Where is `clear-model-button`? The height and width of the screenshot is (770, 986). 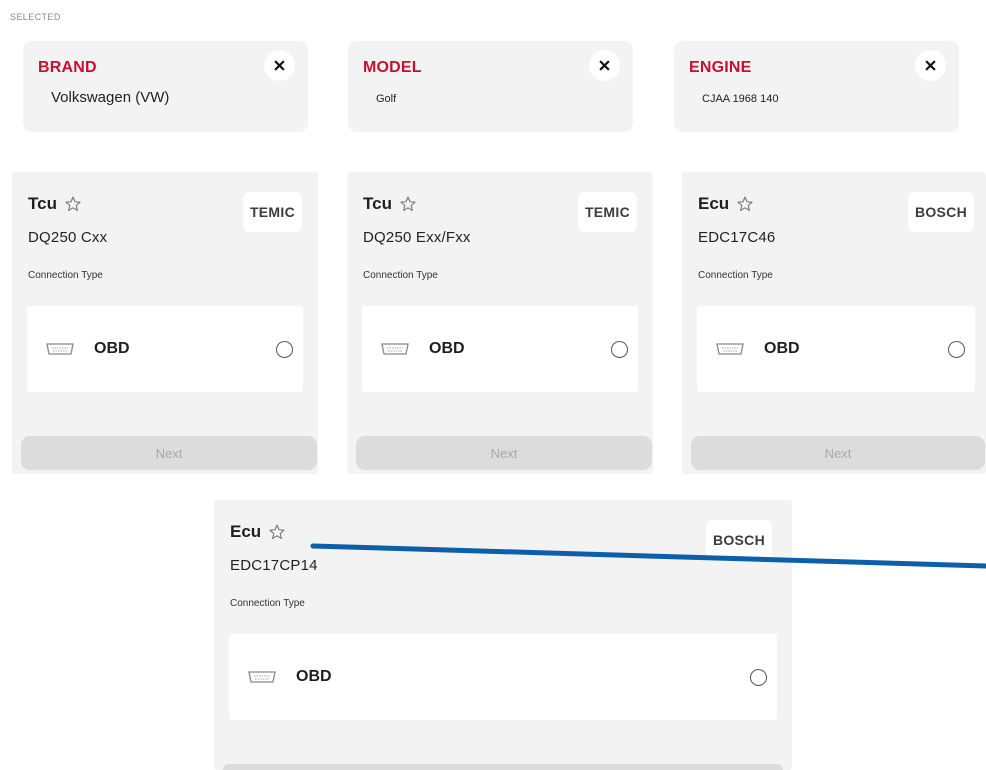 clear-model-button is located at coordinates (604, 65).